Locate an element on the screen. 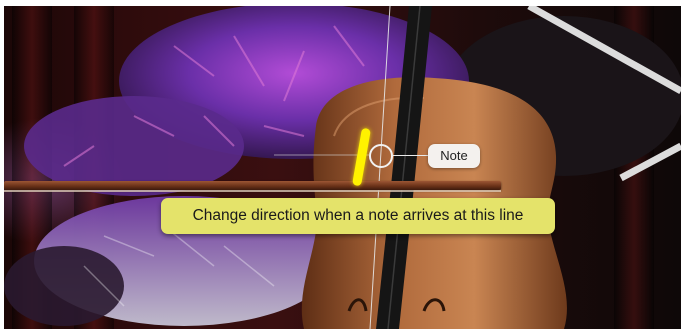 This screenshot has width=681, height=329. note-label-connector is located at coordinates (410, 155).